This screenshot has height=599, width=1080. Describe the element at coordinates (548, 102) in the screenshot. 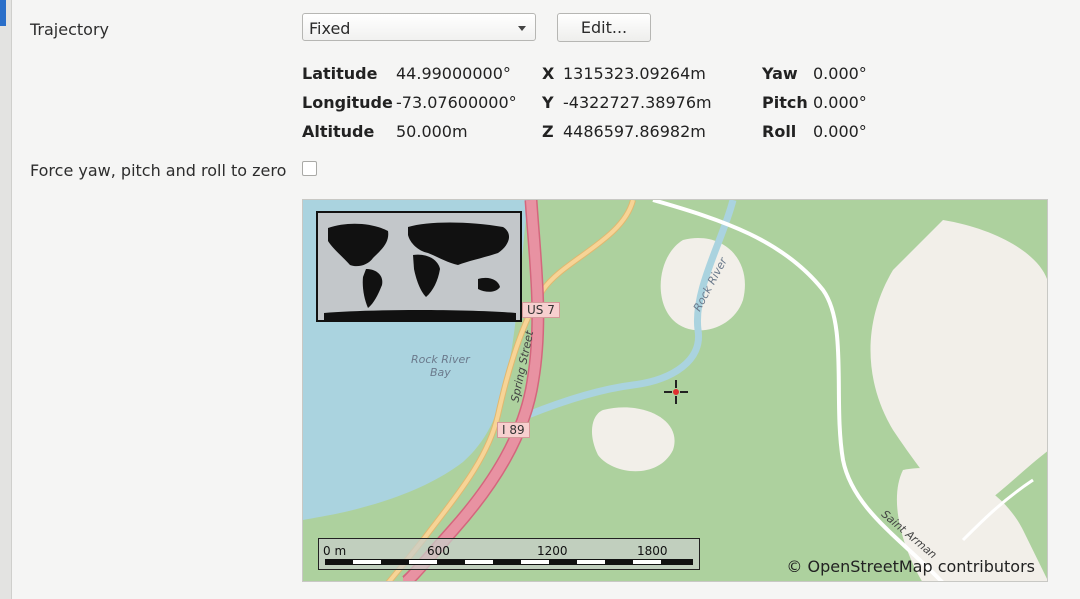

I see `y-label: Y` at that location.